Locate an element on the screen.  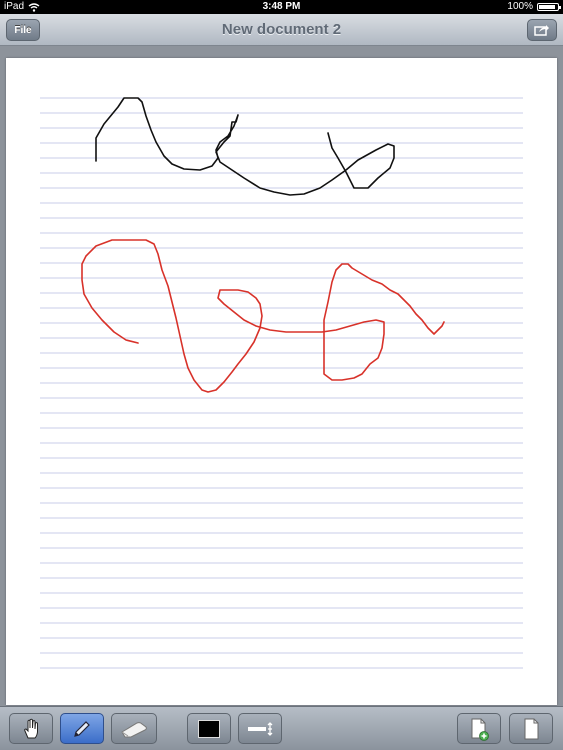
pen-icon is located at coordinates (82, 728).